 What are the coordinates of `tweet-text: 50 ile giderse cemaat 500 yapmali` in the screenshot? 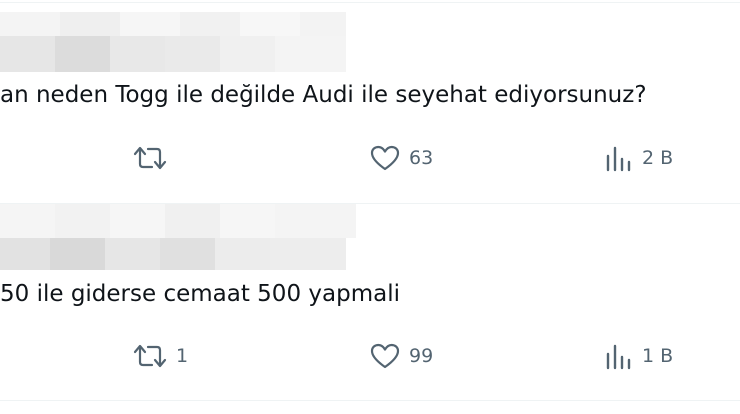 It's located at (200, 294).